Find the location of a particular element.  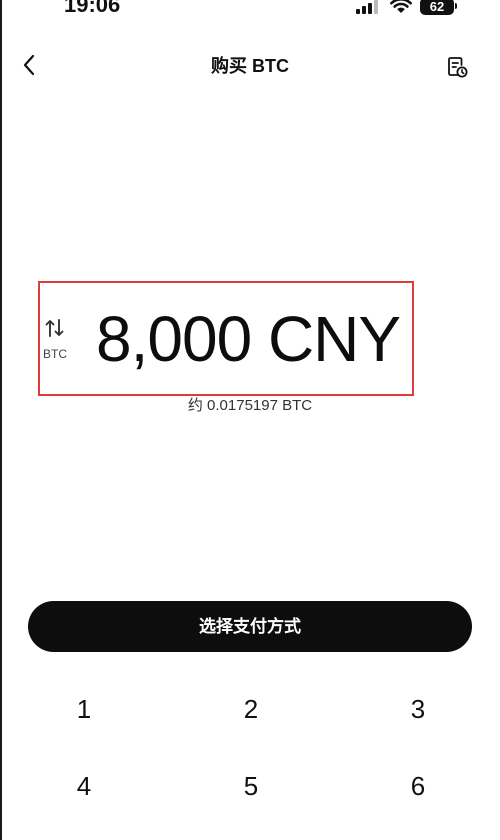

battery-icon: 62 is located at coordinates (439, 7).